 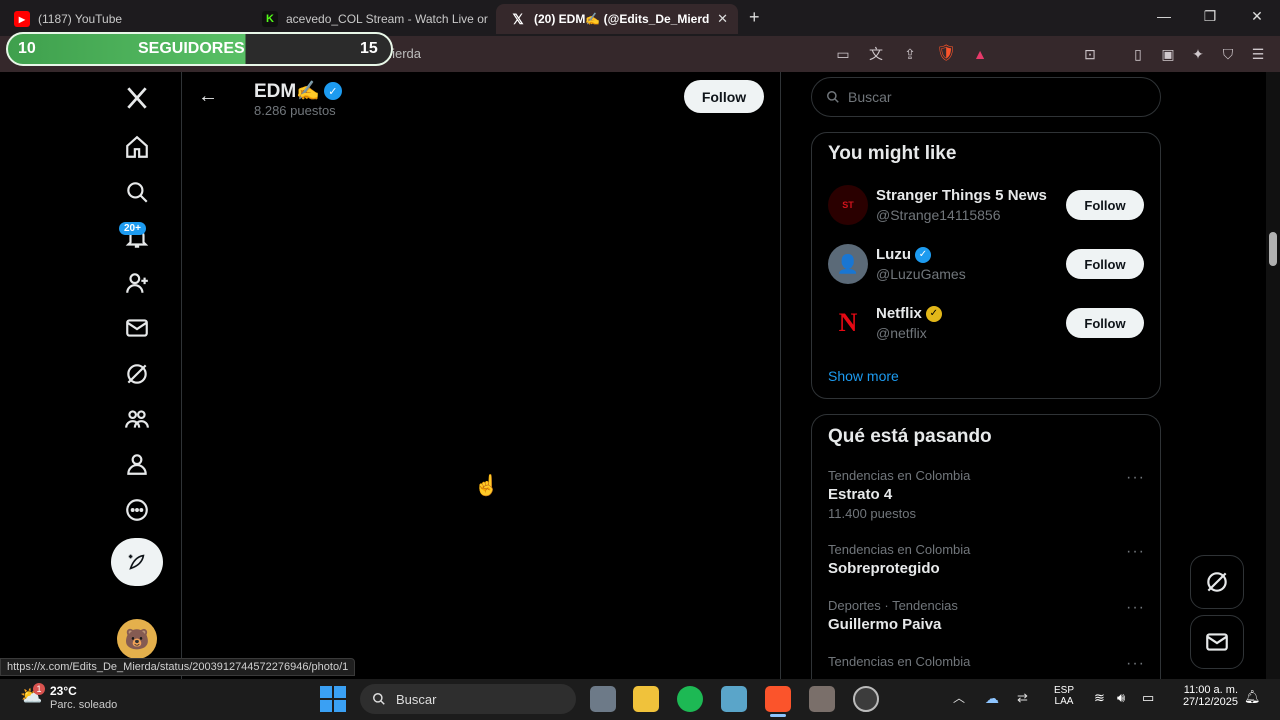 I want to click on profile-name: EDM✍️, so click(x=287, y=91).